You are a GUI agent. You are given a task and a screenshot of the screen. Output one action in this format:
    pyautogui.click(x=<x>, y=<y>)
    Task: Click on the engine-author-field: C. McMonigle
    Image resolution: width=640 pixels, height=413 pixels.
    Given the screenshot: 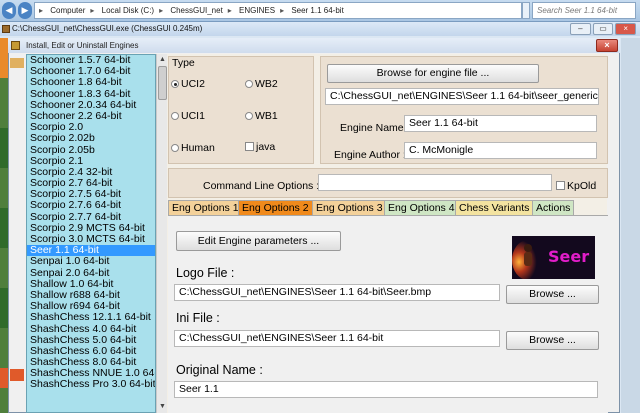 What is the action you would take?
    pyautogui.click(x=500, y=150)
    